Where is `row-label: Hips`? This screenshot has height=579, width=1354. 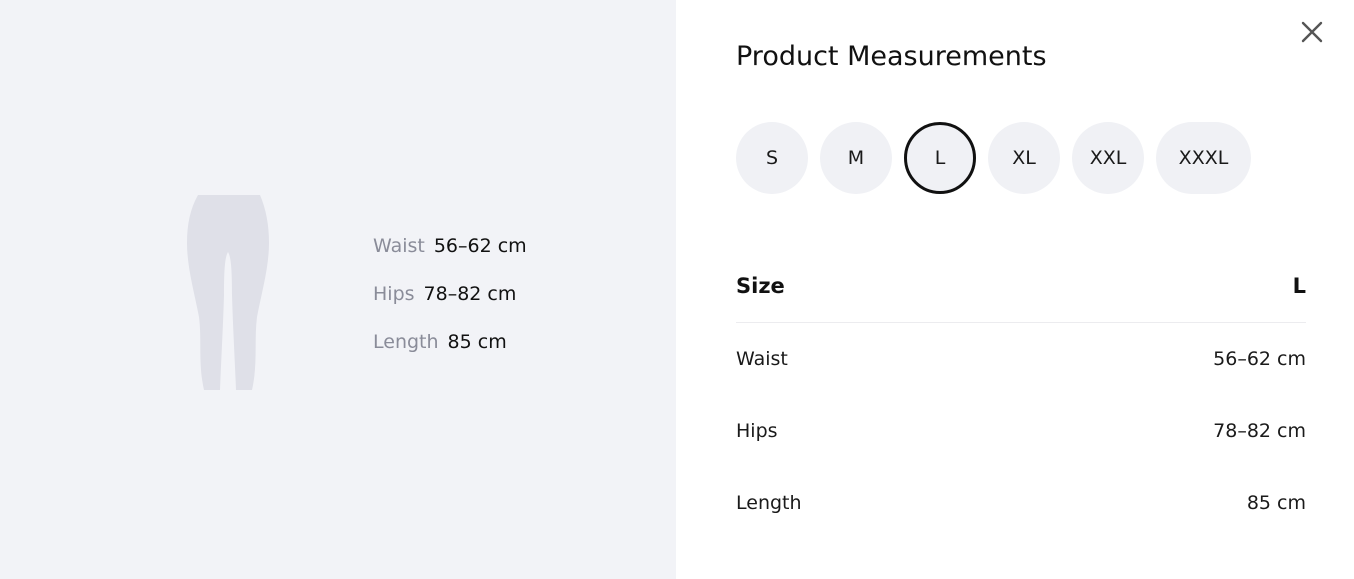 row-label: Hips is located at coordinates (757, 431).